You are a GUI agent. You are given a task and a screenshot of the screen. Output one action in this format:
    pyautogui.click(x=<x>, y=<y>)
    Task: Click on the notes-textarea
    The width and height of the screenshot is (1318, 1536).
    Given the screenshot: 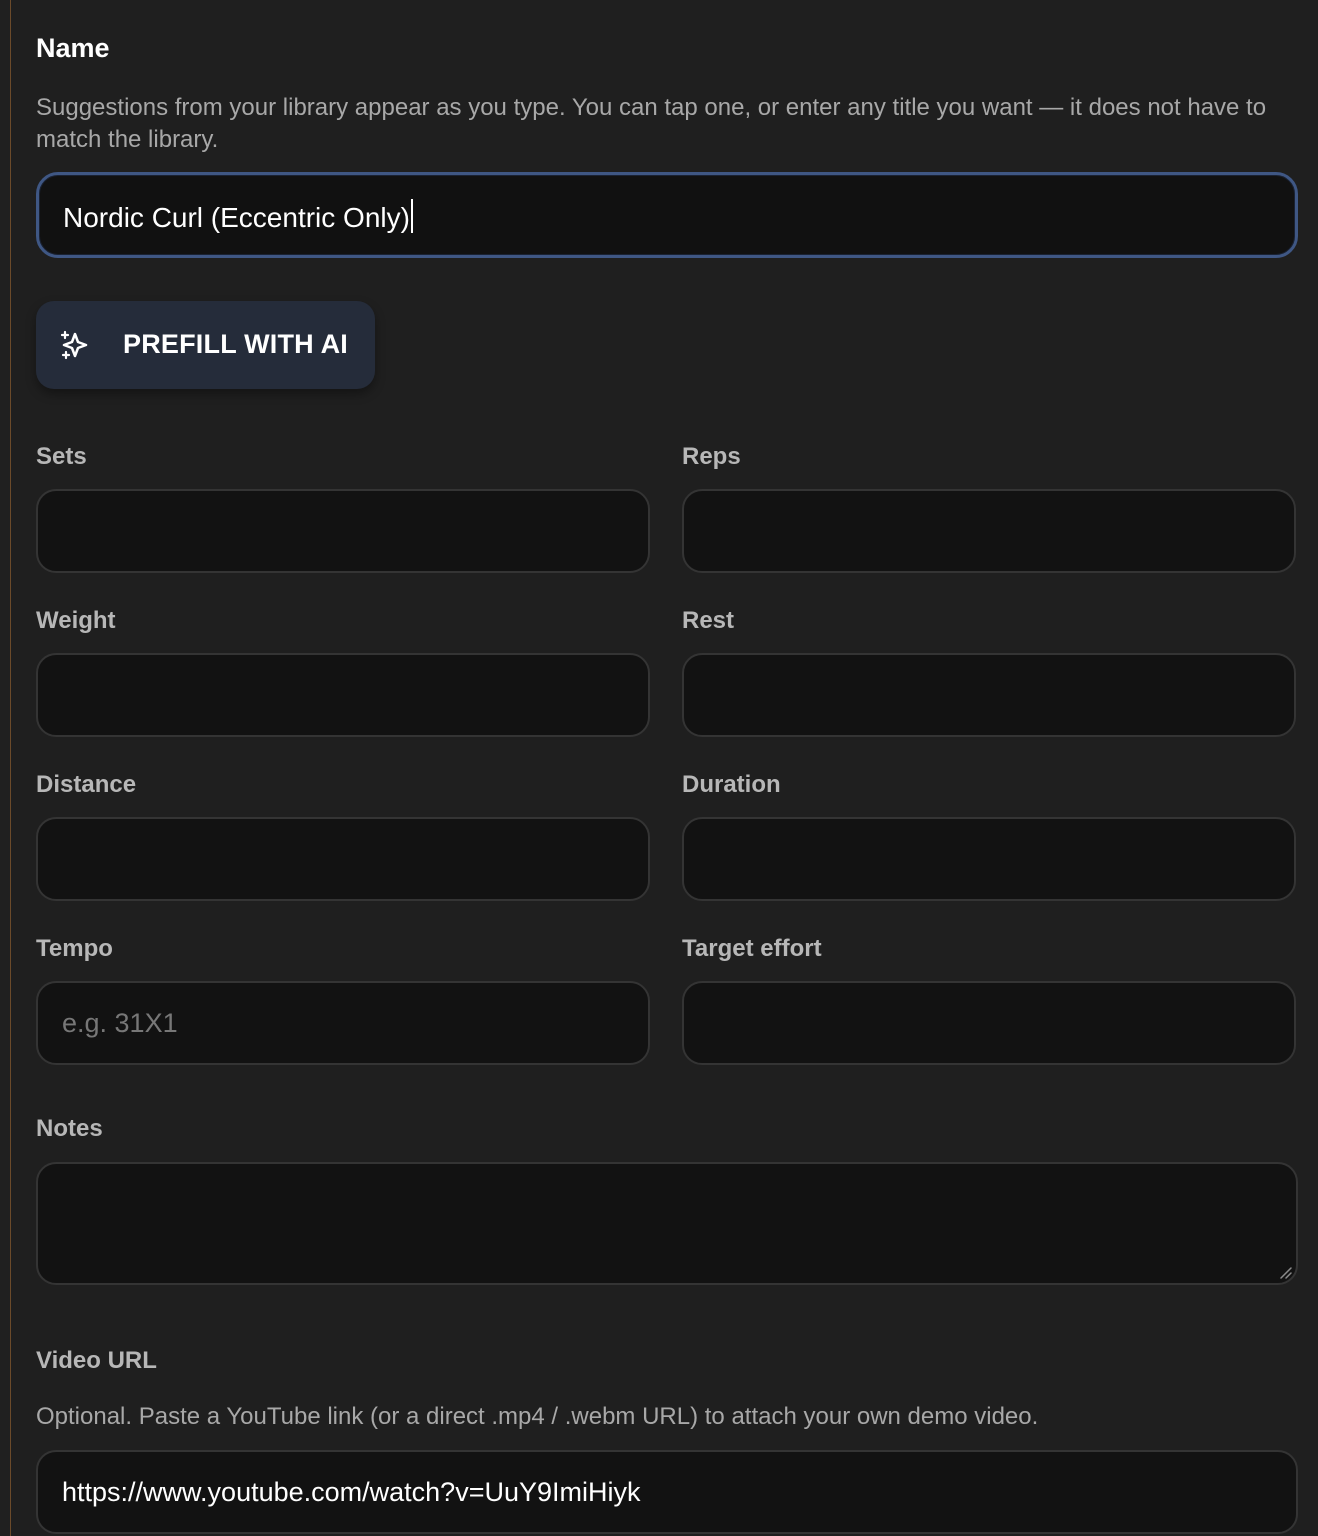 What is the action you would take?
    pyautogui.click(x=667, y=1223)
    